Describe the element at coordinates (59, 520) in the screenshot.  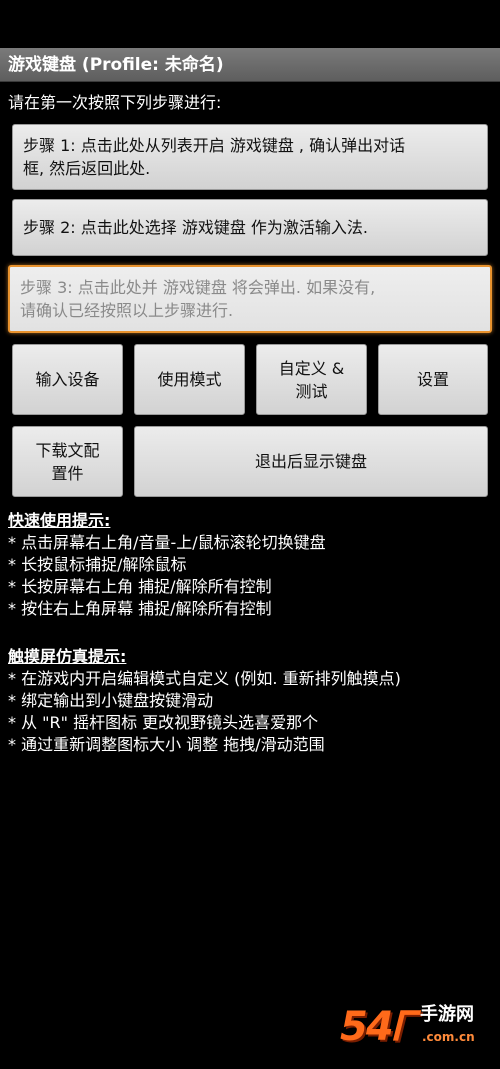
I see `quick-tips-title: 快速使用提示:` at that location.